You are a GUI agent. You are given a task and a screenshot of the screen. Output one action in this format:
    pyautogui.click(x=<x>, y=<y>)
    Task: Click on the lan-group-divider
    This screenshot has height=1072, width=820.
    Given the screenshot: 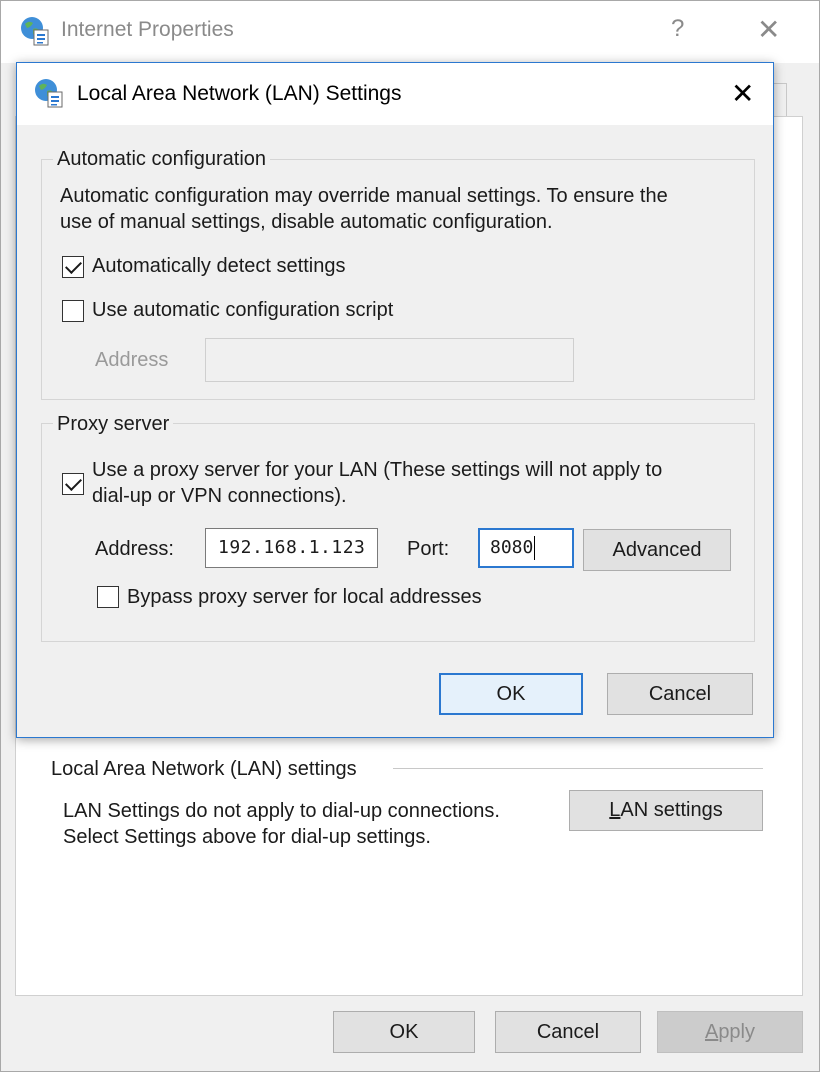 What is the action you would take?
    pyautogui.click(x=578, y=768)
    